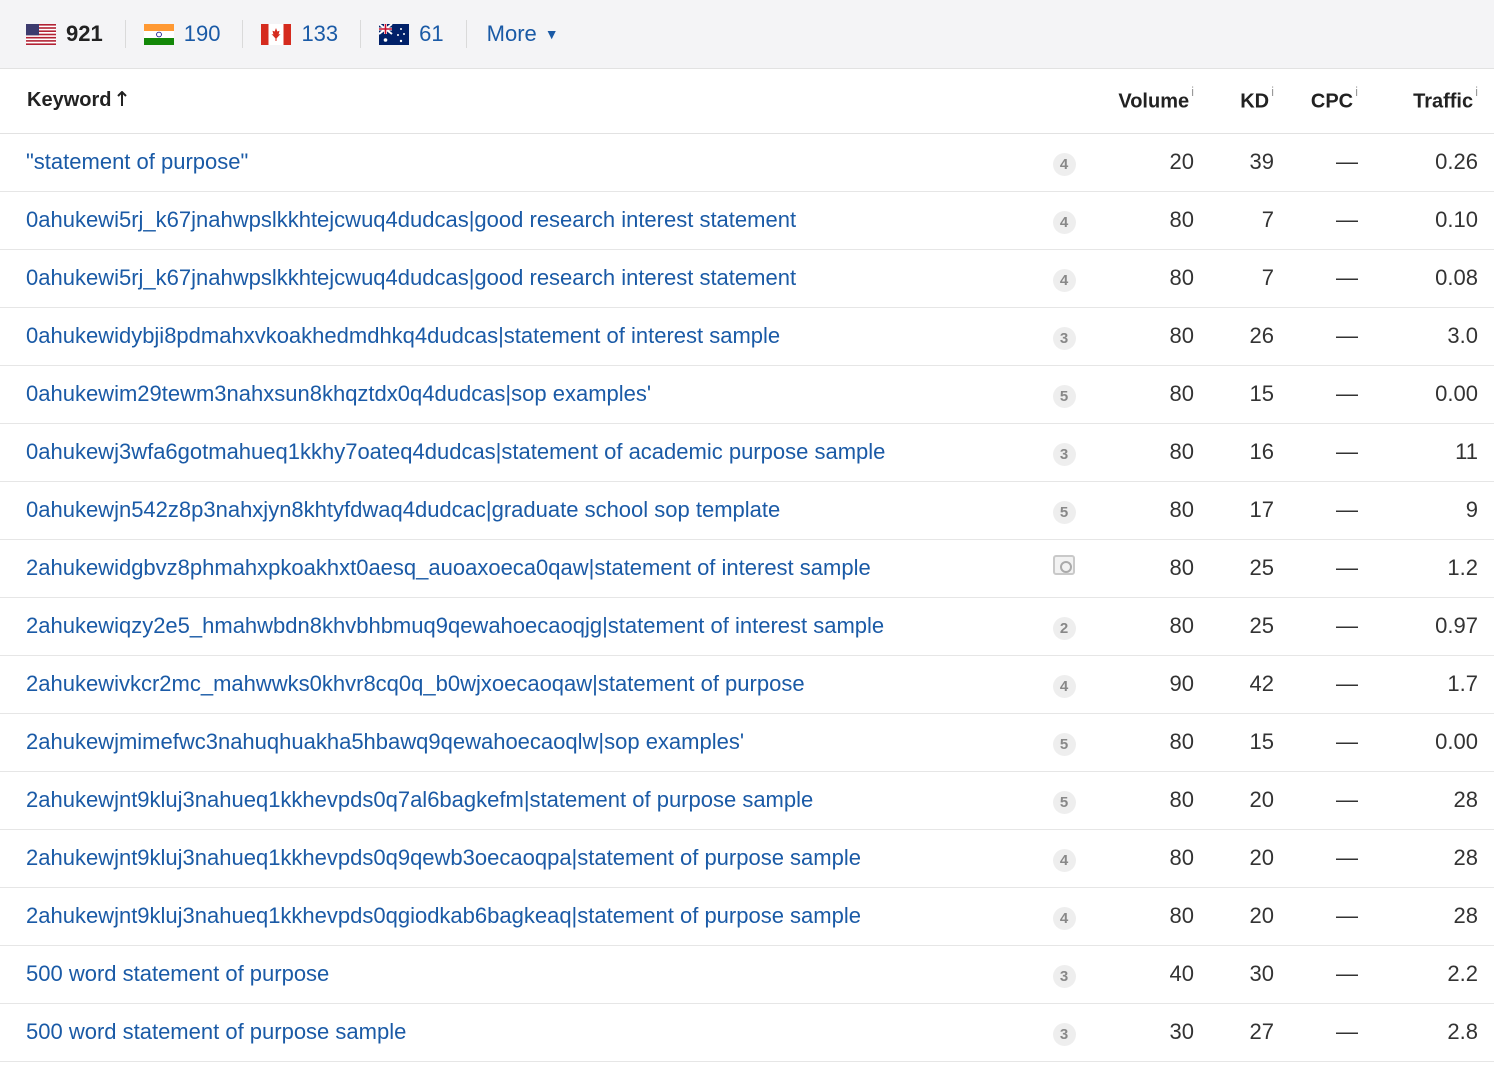 This screenshot has height=1066, width=1494. Describe the element at coordinates (76, 34) in the screenshot. I see `country-filter-us: 921` at that location.